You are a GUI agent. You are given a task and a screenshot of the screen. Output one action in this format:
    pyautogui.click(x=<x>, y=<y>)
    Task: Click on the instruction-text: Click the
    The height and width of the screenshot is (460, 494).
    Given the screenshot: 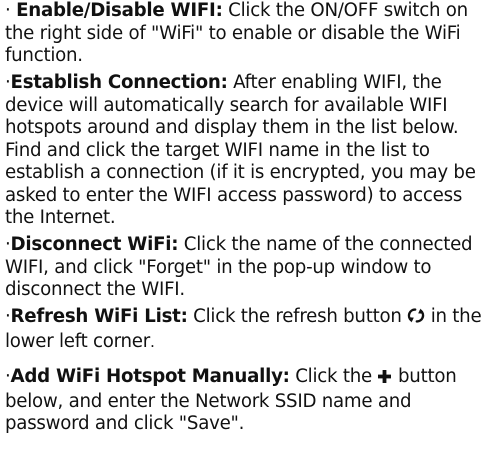 What is the action you would take?
    pyautogui.click(x=333, y=376)
    